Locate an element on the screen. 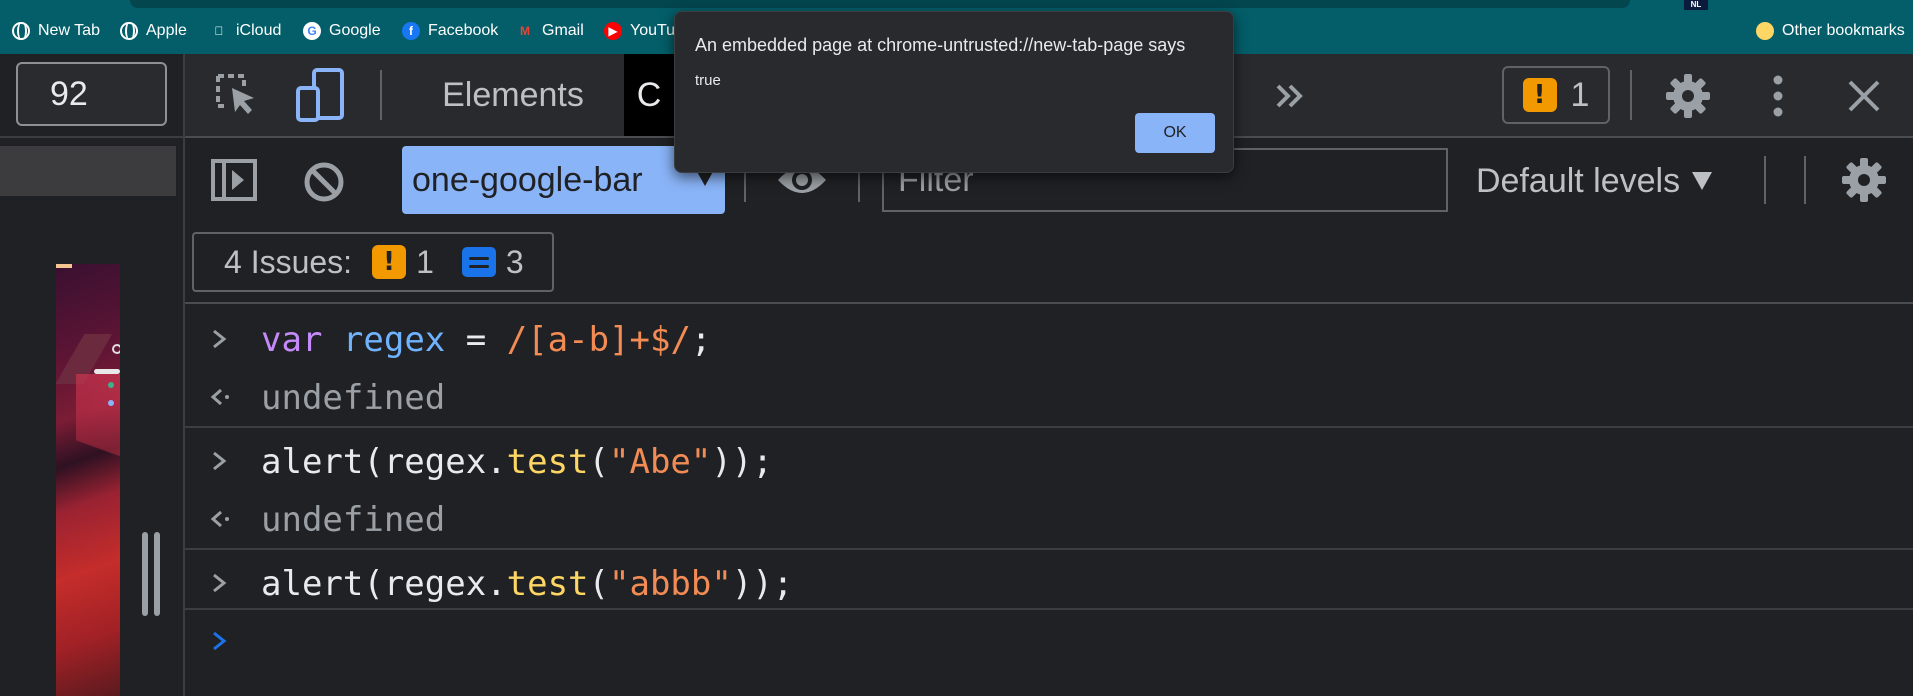 This screenshot has width=1913, height=696. console-code: alert(regex.test("Abe")); is located at coordinates (517, 462).